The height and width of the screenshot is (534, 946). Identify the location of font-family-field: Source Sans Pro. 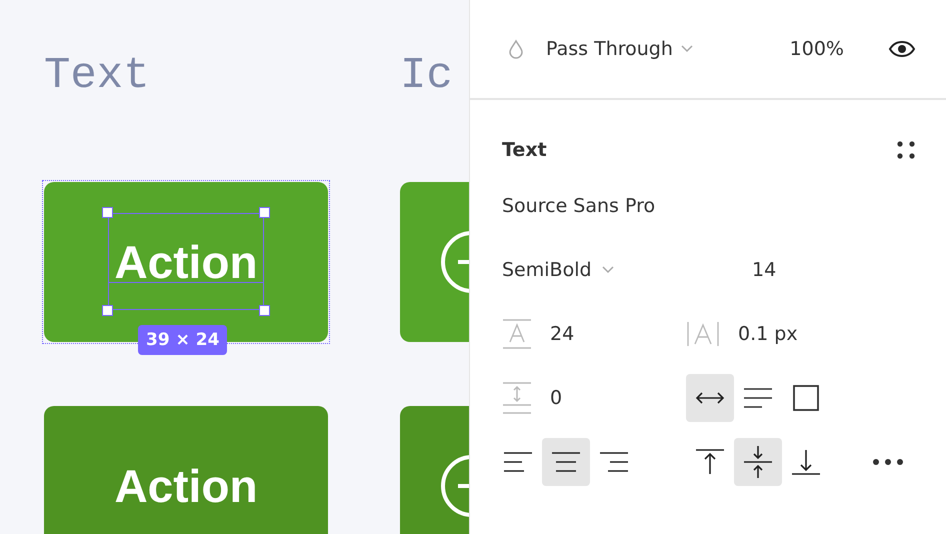
(594, 206).